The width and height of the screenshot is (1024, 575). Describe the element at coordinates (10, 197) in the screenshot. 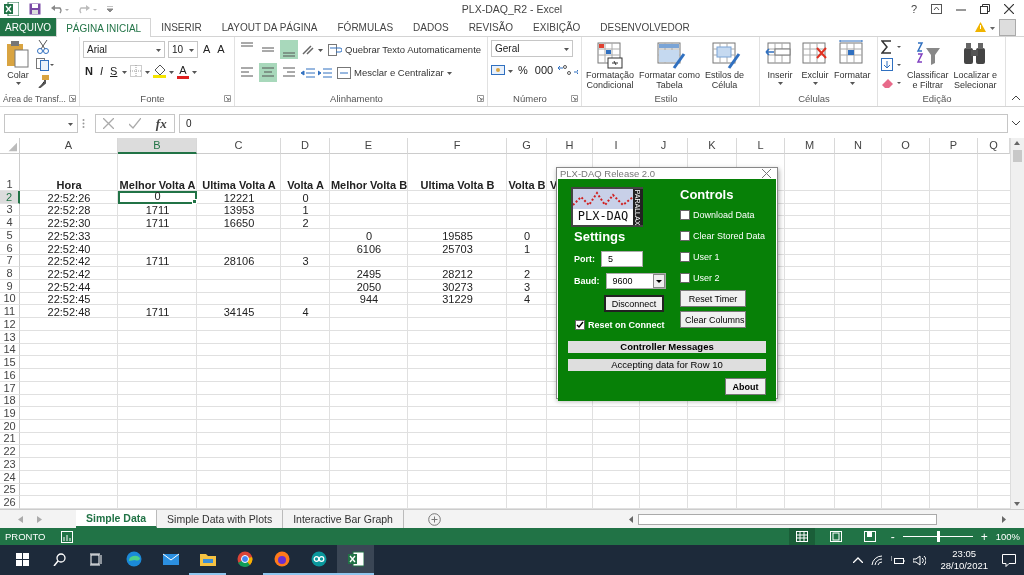

I see `row-header: 2` at that location.